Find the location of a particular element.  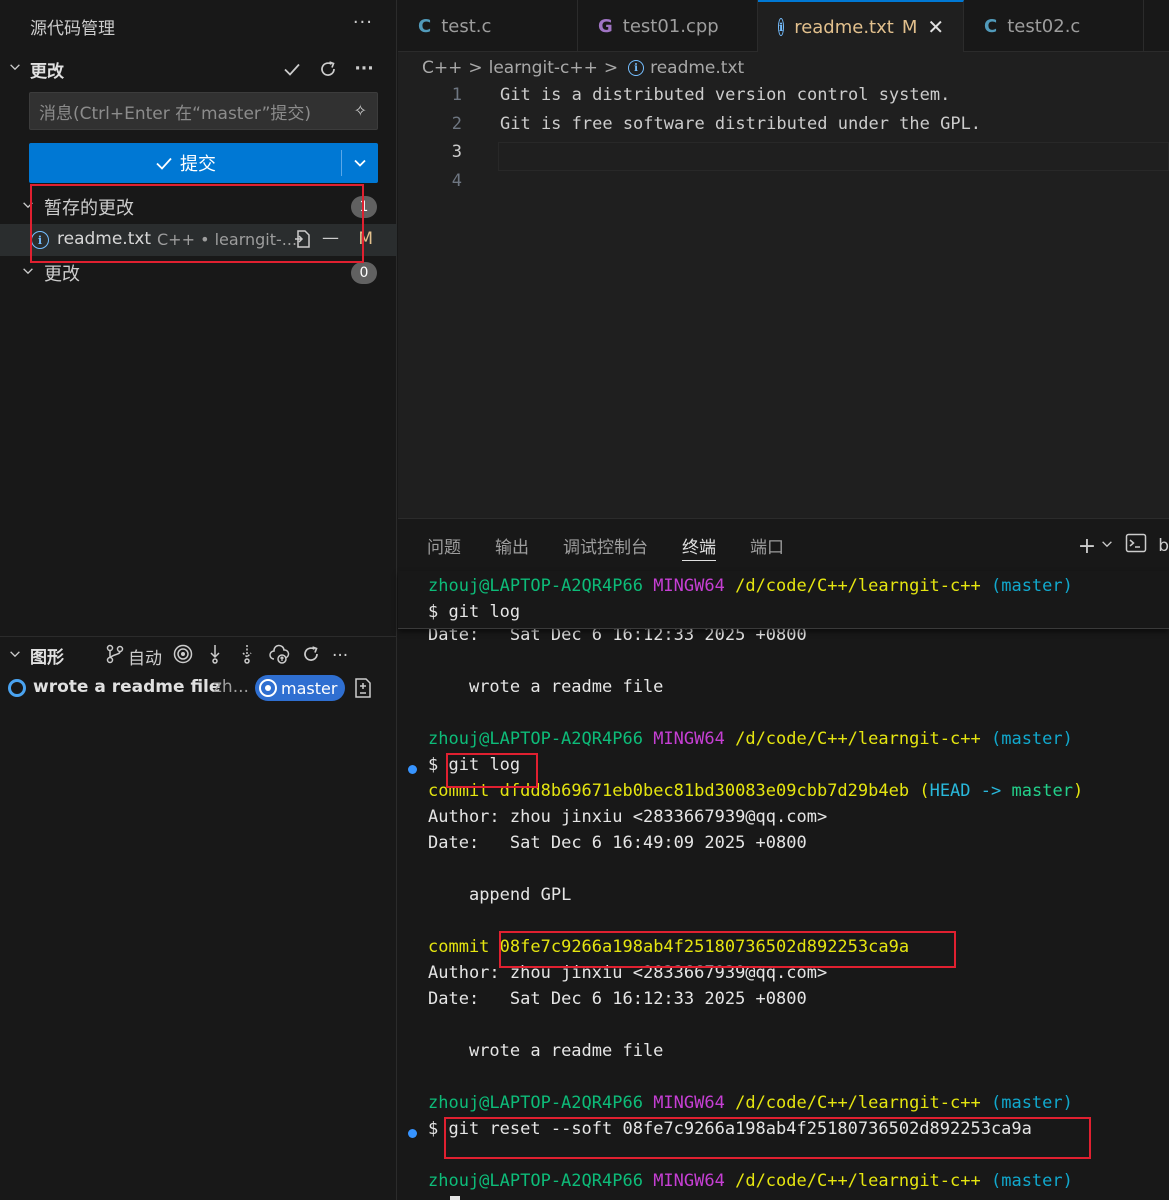

tab-label: test01.cpp is located at coordinates (670, 26).